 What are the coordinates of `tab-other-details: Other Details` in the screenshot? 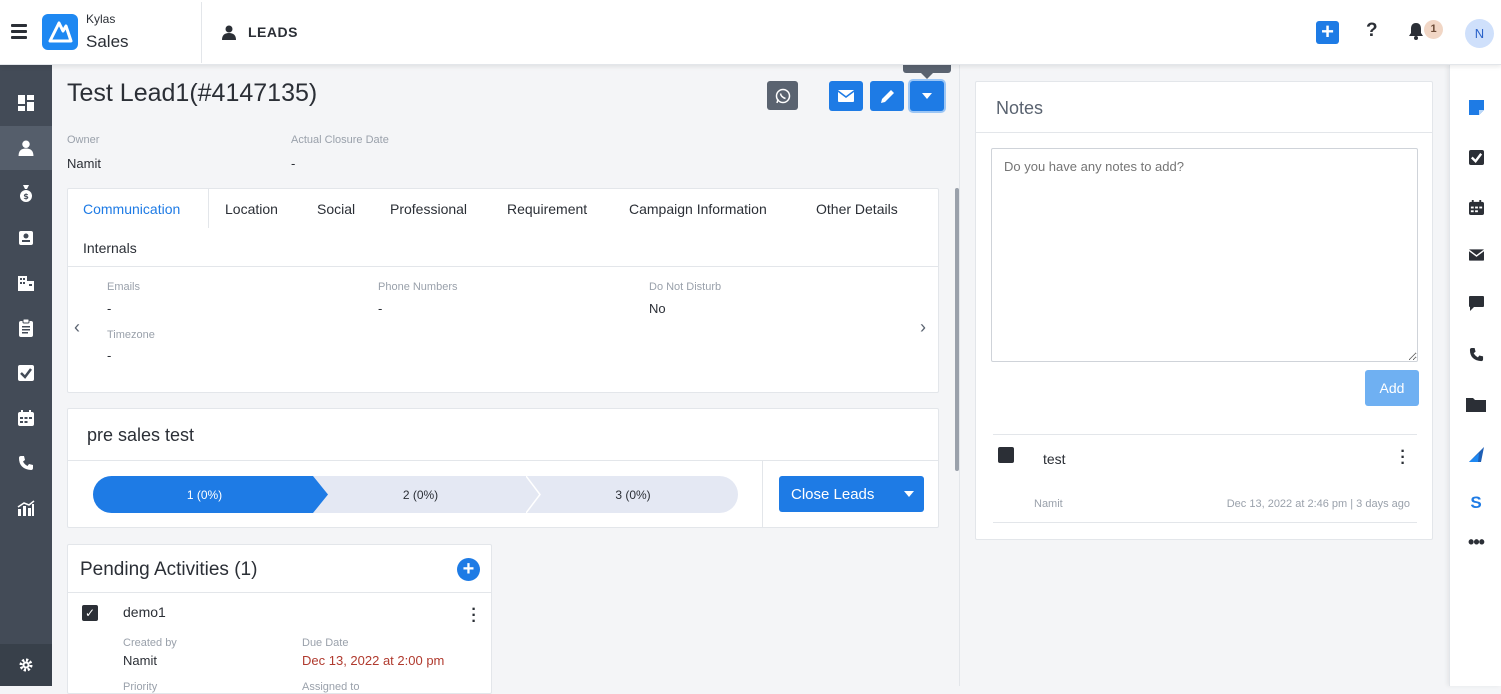 It's located at (857, 209).